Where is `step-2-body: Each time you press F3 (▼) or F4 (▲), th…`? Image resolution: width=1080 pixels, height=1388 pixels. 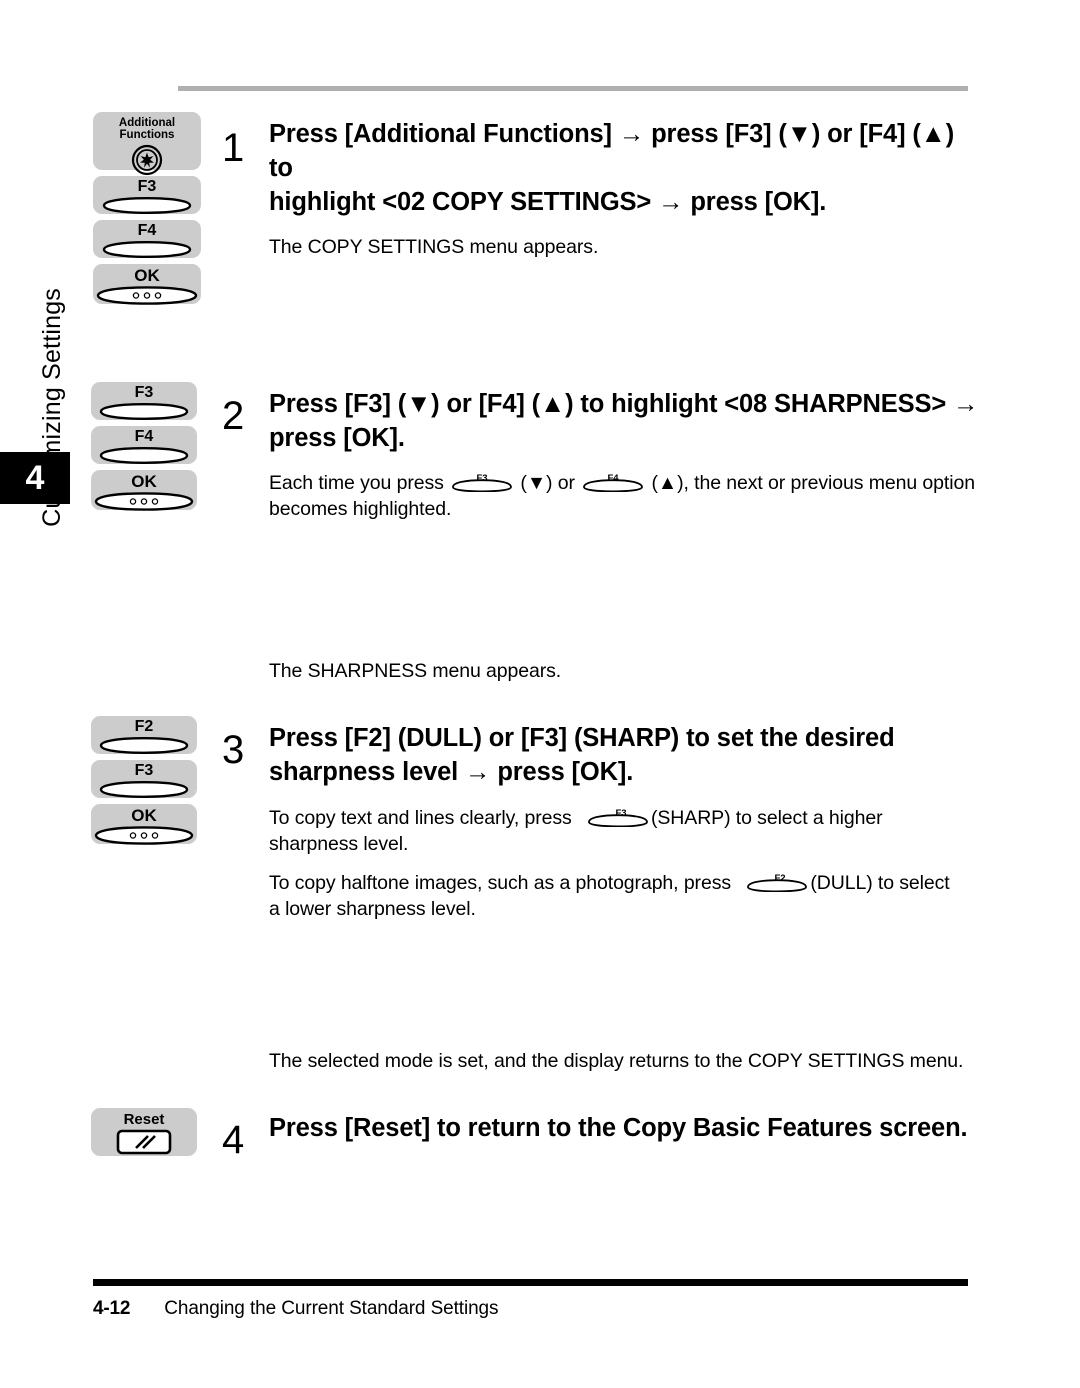
step-2-body: Each time you press F3 (▼) or F4 (▲), th… is located at coordinates (630, 496).